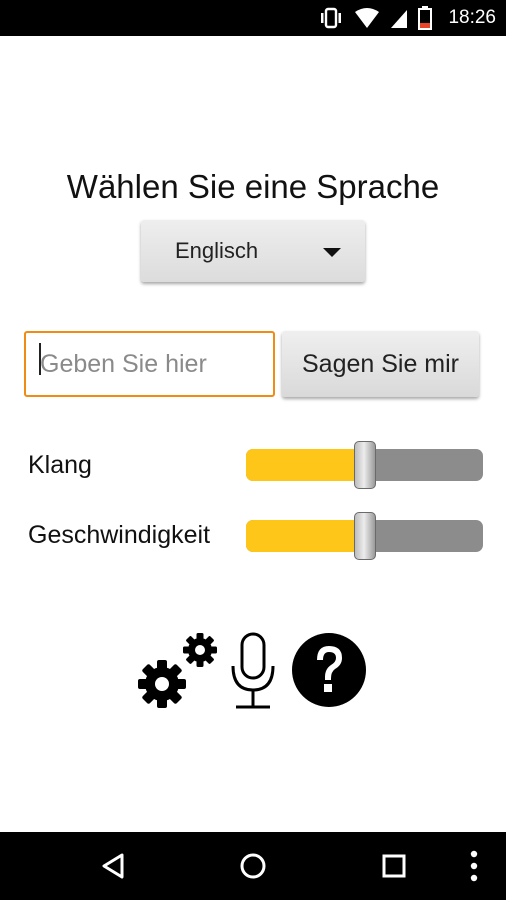 The width and height of the screenshot is (506, 900). I want to click on volume-label: Klang, so click(60, 465).